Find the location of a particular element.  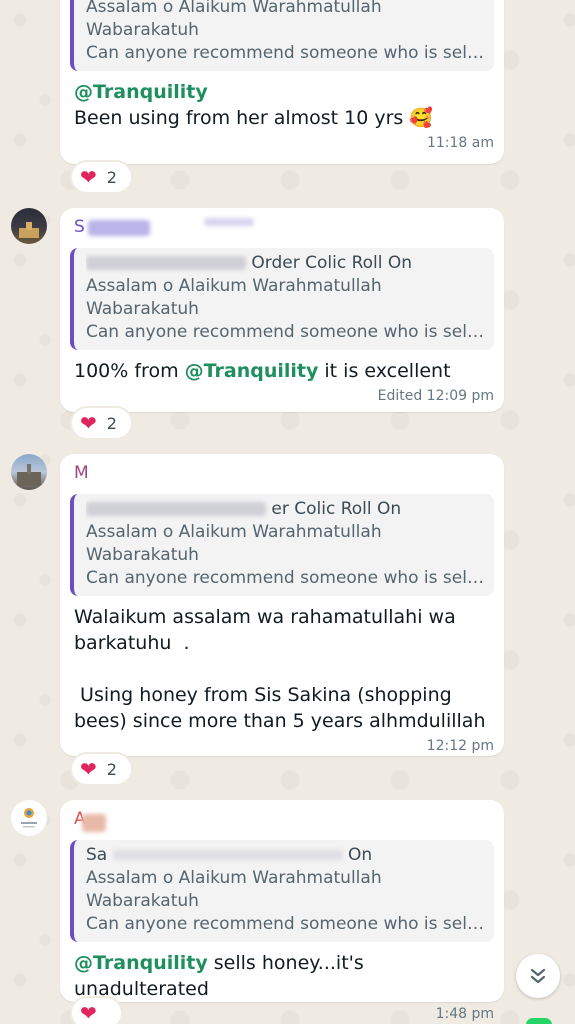

quote-author: er Colic Roll On is located at coordinates (285, 509).